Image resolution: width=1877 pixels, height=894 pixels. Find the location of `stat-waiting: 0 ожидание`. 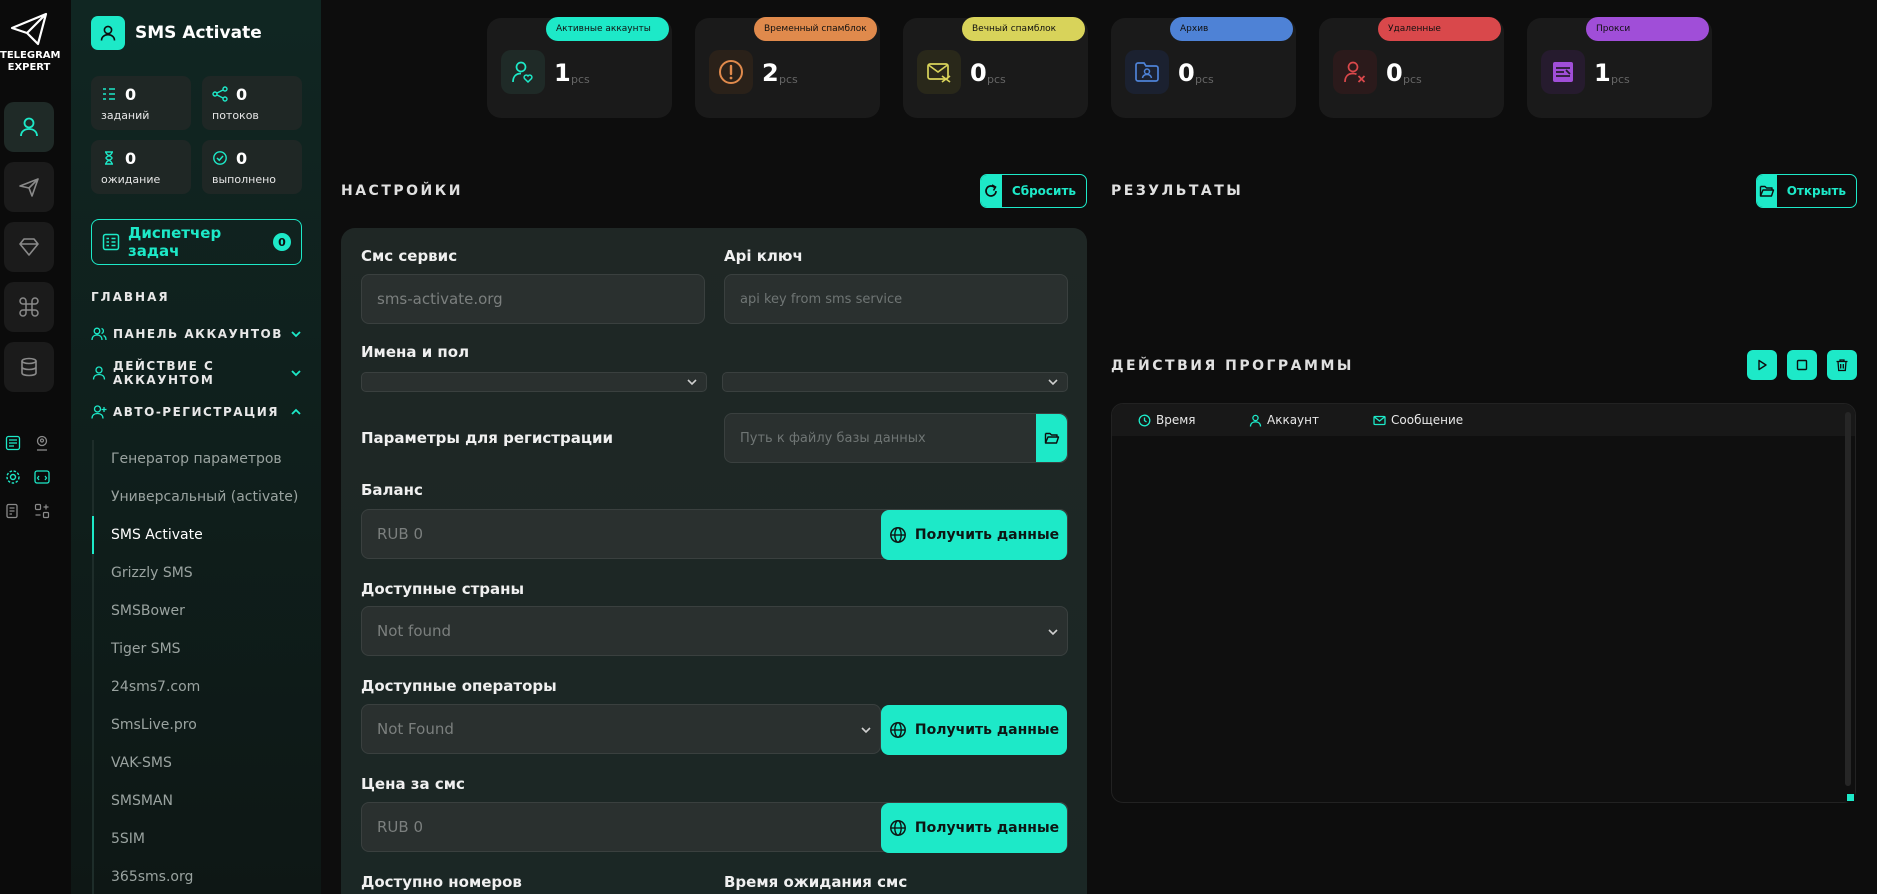

stat-waiting: 0 ожидание is located at coordinates (141, 167).